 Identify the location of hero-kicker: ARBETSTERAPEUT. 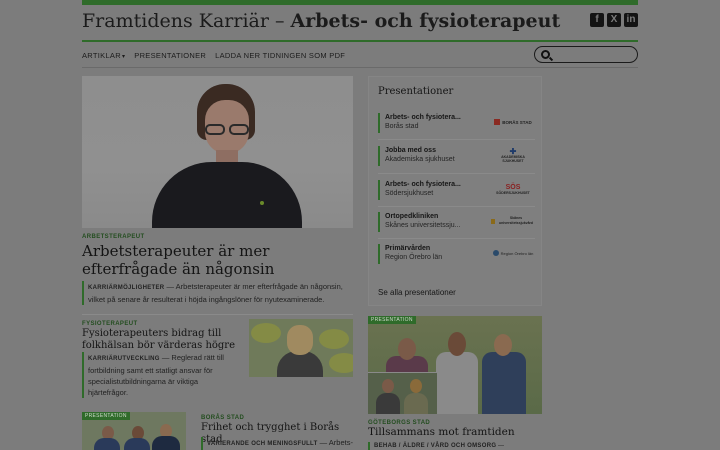
(113, 237).